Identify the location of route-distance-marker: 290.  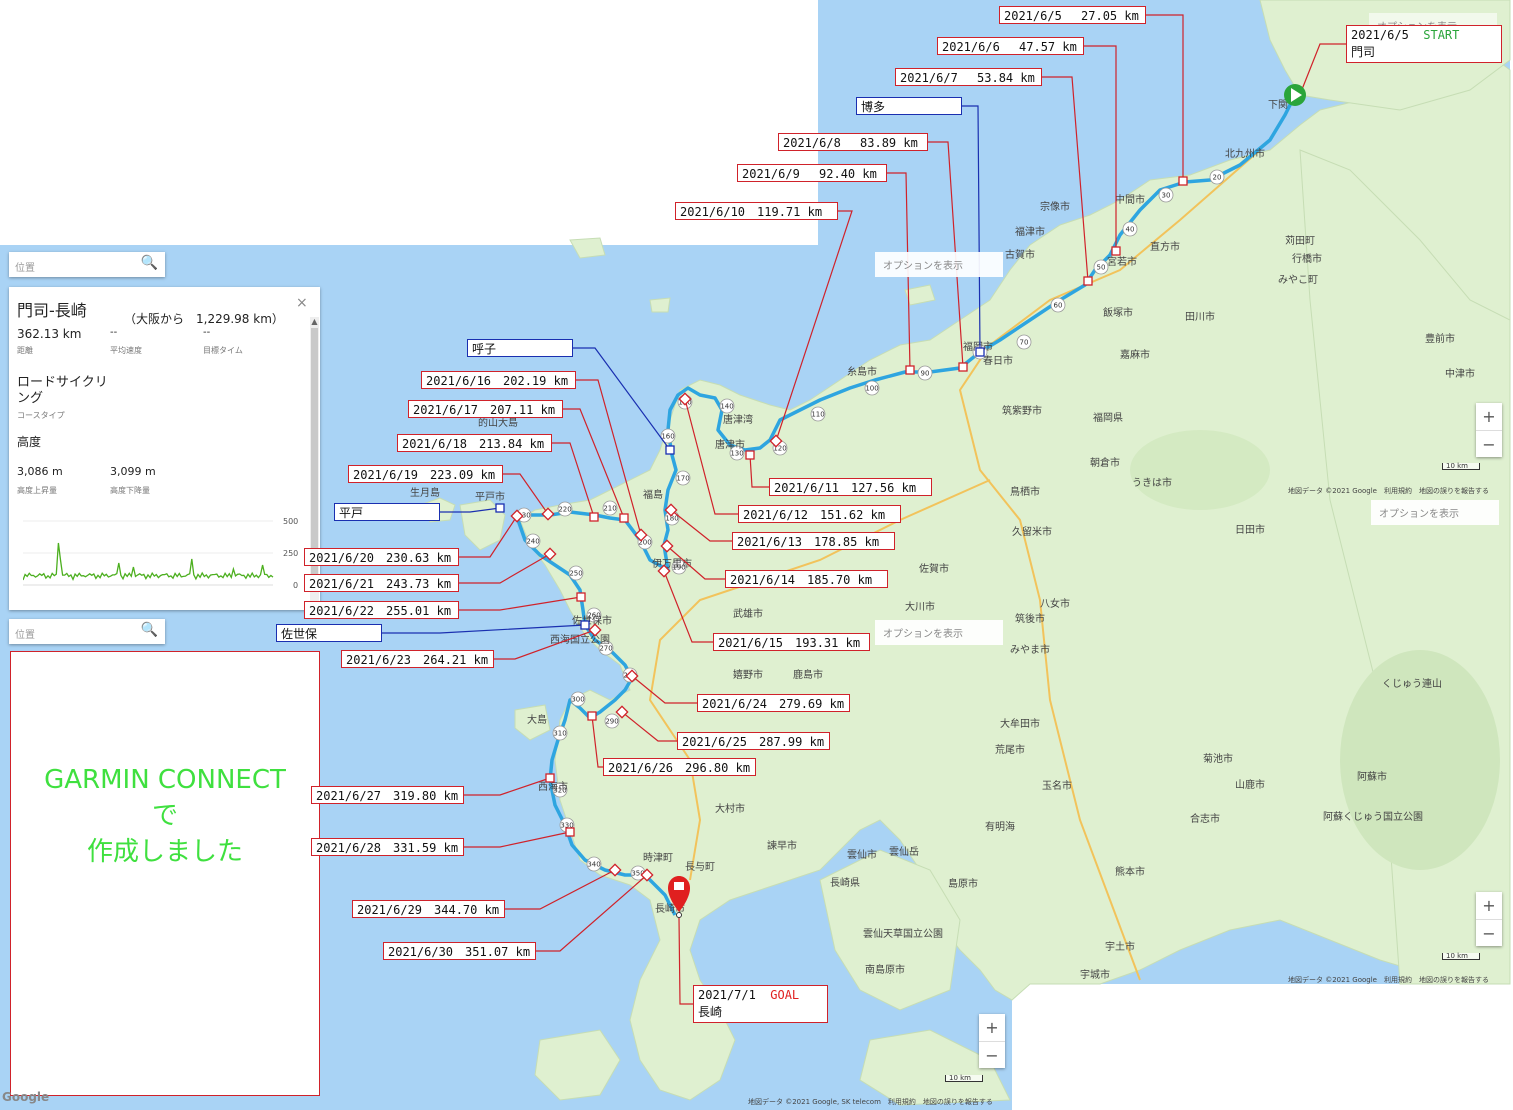
(612, 721).